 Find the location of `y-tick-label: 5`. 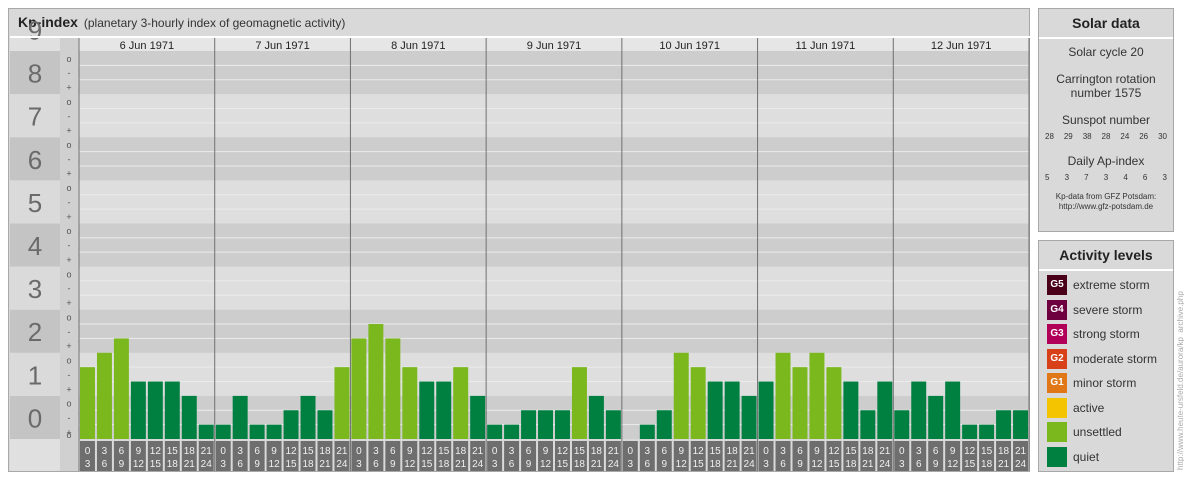

y-tick-label: 5 is located at coordinates (35, 203).